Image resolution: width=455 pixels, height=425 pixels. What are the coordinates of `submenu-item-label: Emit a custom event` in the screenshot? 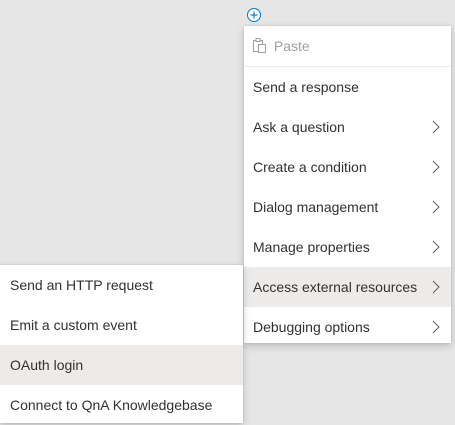 It's located at (73, 325).